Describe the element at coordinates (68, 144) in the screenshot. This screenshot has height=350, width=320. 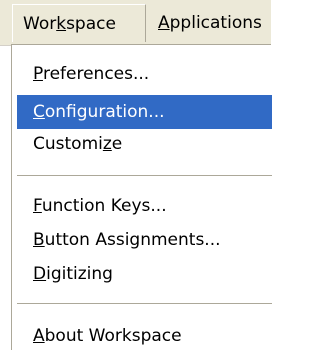
I see `menu-item-label-pre: Customi` at that location.